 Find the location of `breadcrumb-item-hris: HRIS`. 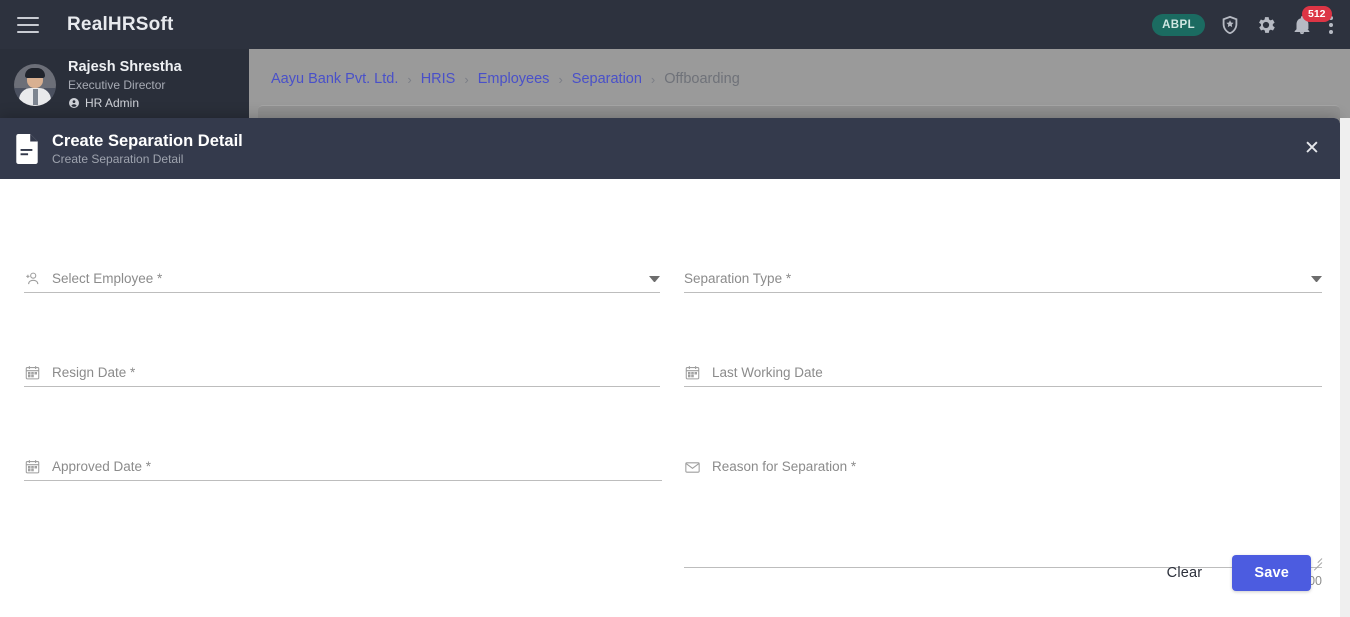

breadcrumb-item-hris: HRIS is located at coordinates (438, 79).